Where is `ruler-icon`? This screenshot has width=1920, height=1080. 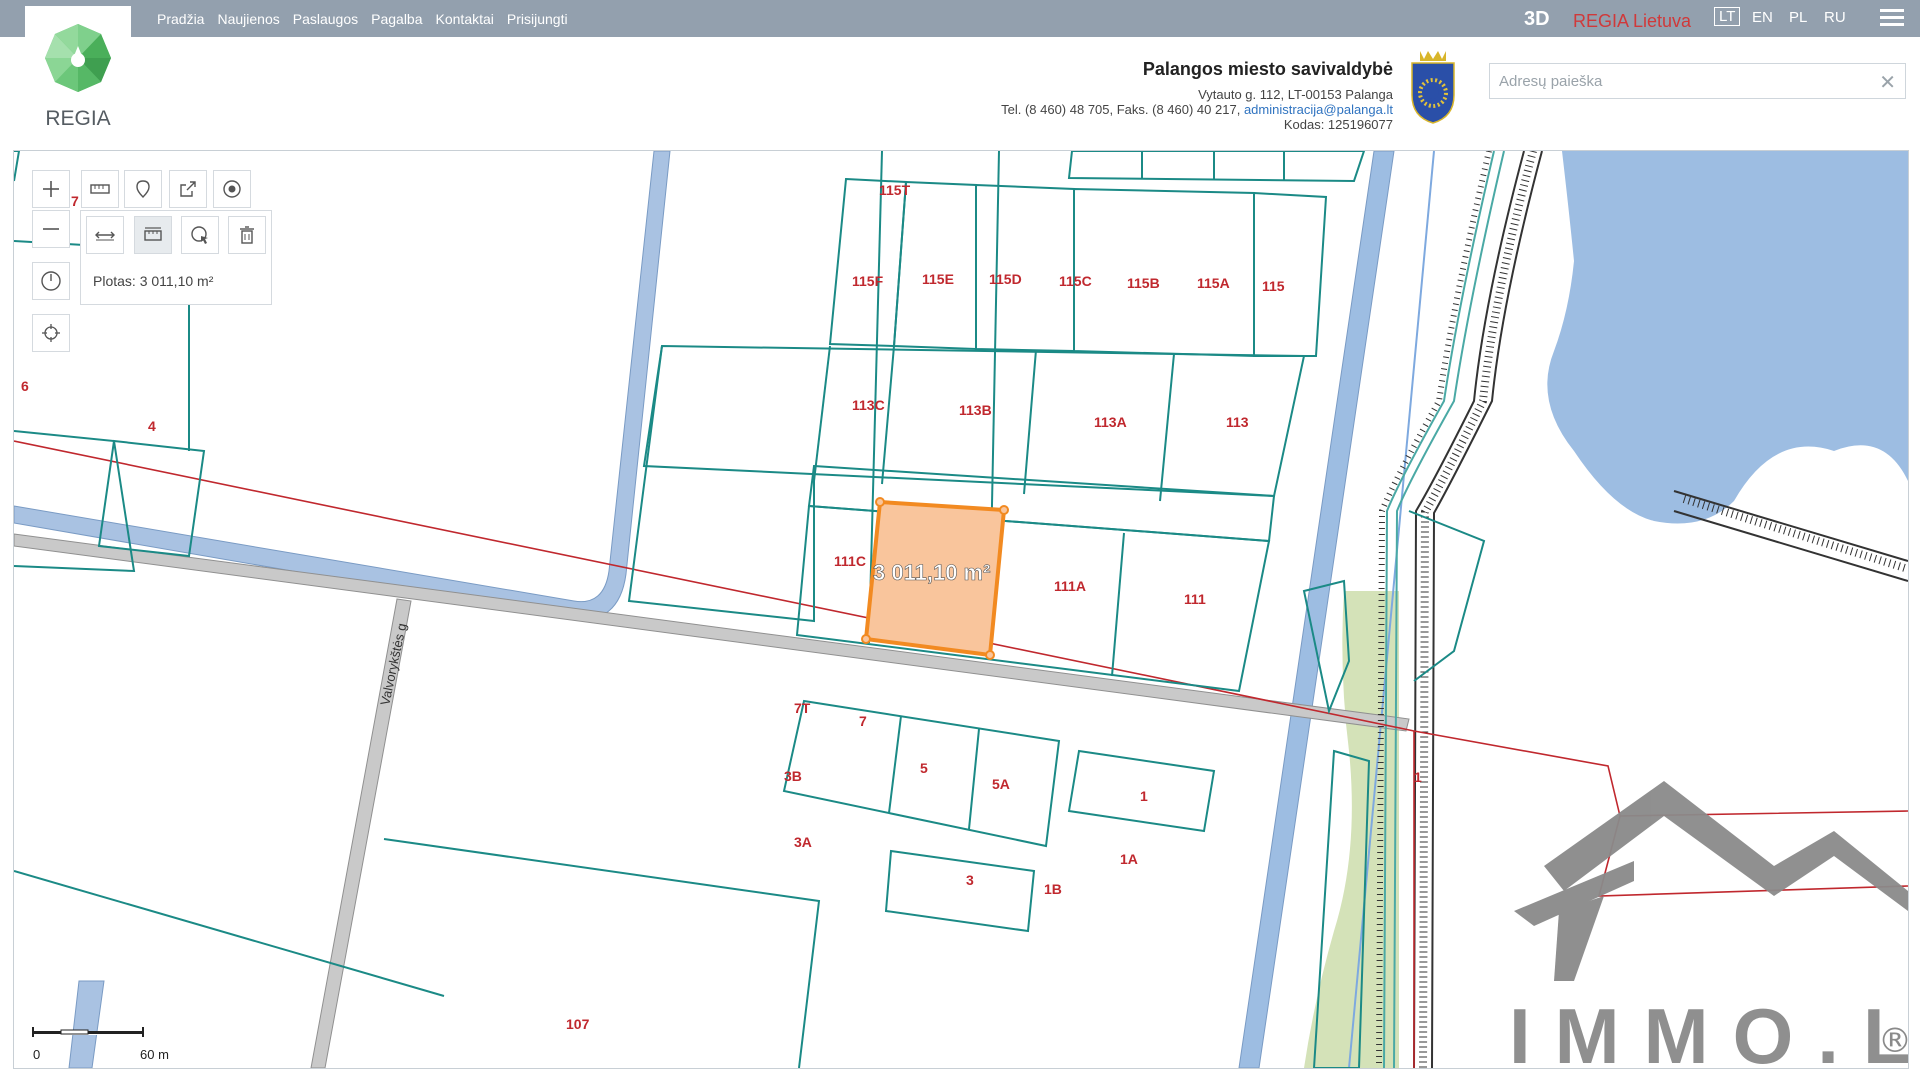
ruler-icon is located at coordinates (100, 189).